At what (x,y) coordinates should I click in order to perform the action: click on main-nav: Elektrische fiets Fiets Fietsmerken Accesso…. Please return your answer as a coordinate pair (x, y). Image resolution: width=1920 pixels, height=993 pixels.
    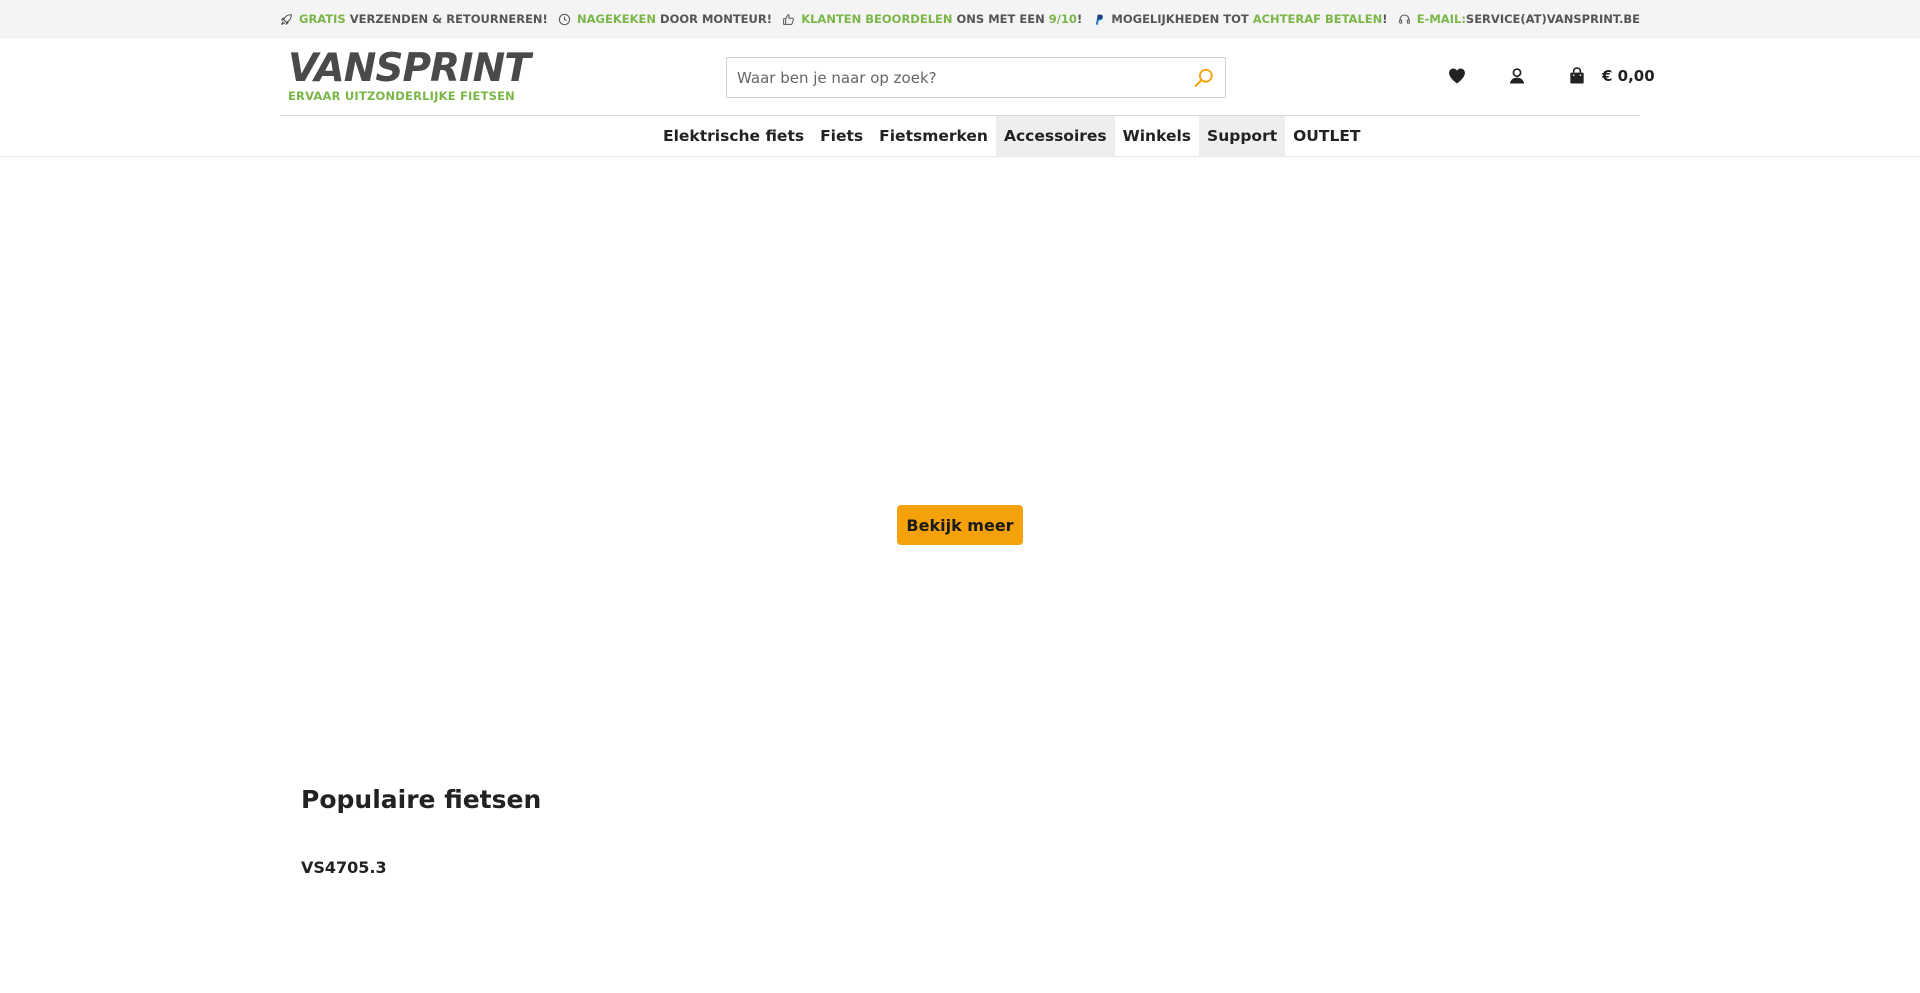
    Looking at the image, I should click on (960, 136).